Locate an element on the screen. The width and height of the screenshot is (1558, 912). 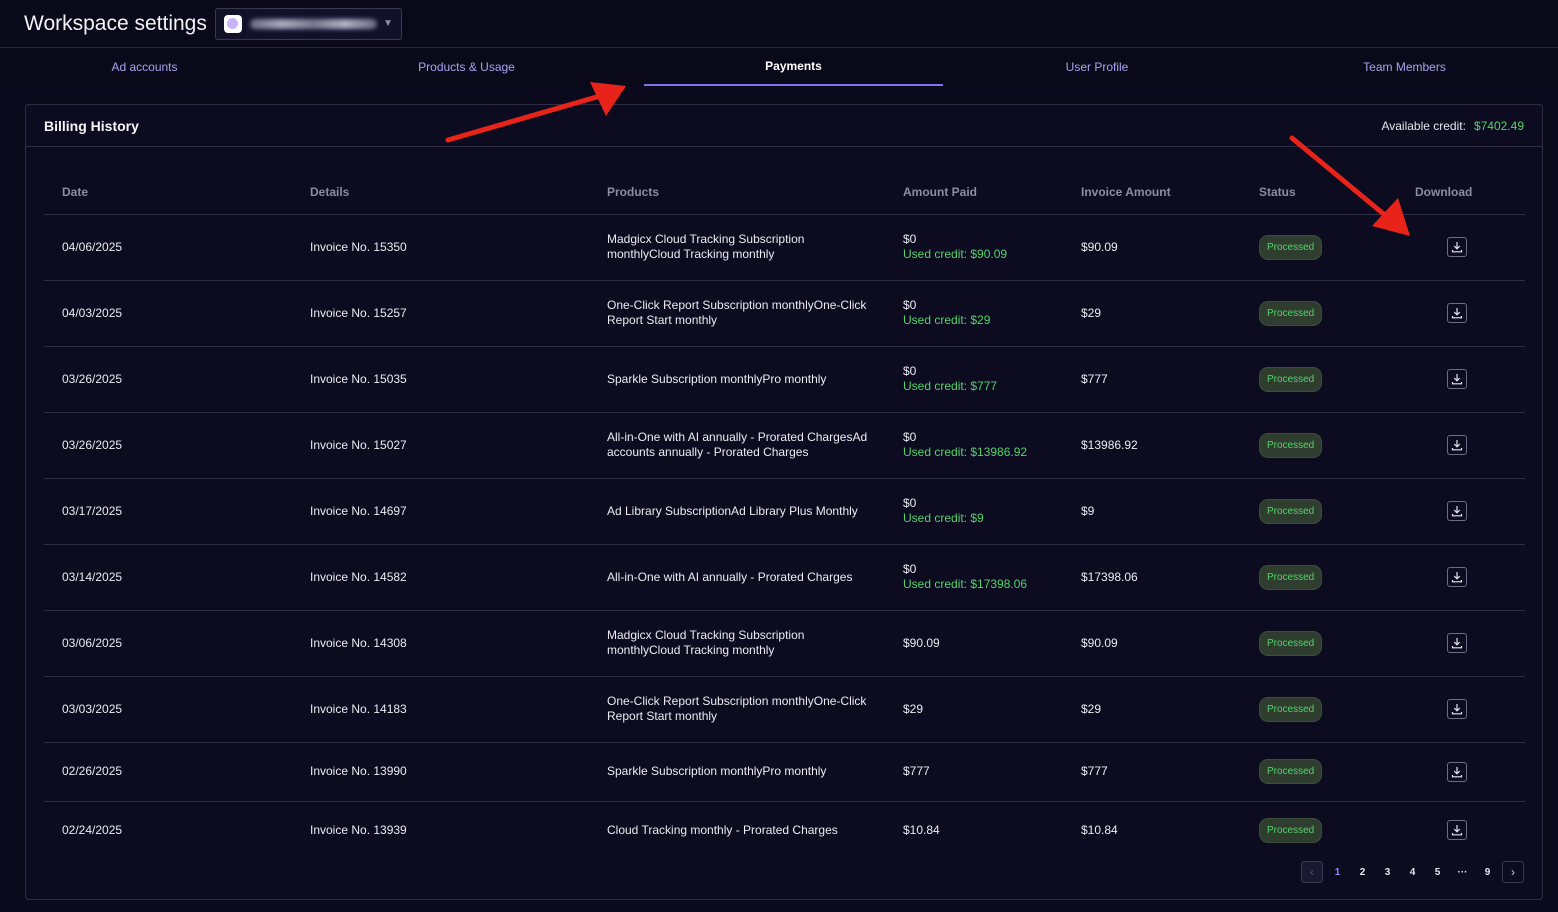
cell-invoice-amount: $90.09 is located at coordinates (1152, 247).